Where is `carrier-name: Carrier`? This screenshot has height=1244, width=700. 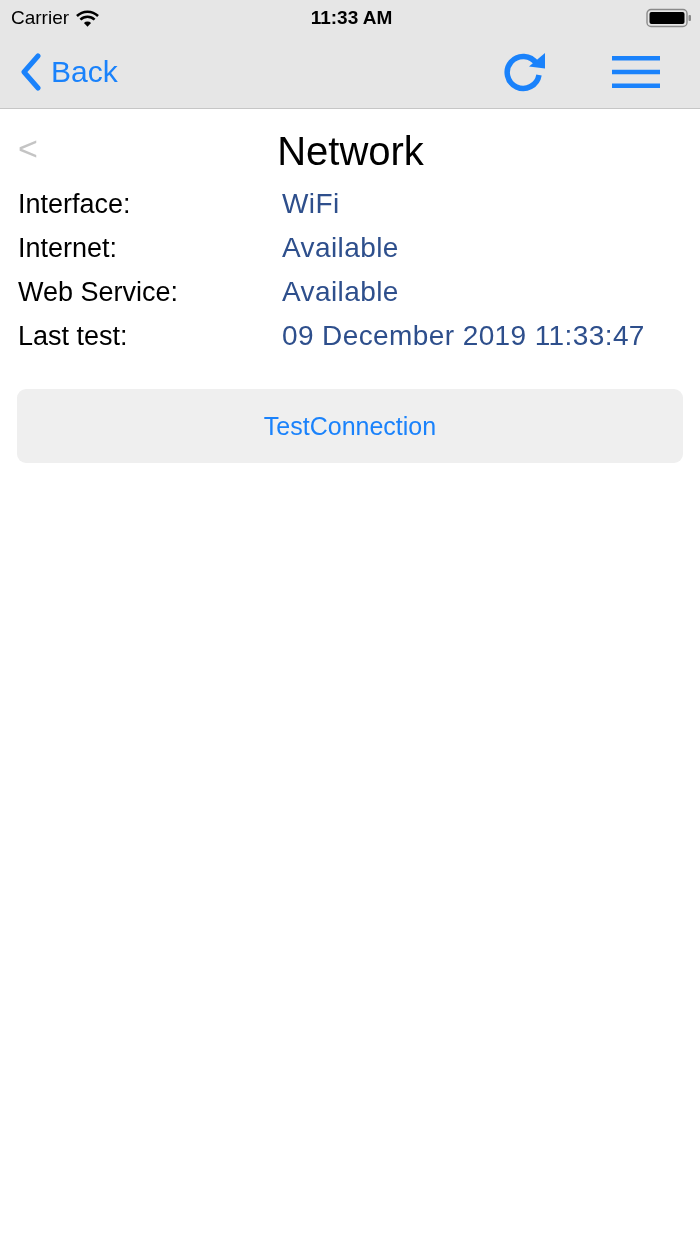 carrier-name: Carrier is located at coordinates (40, 18).